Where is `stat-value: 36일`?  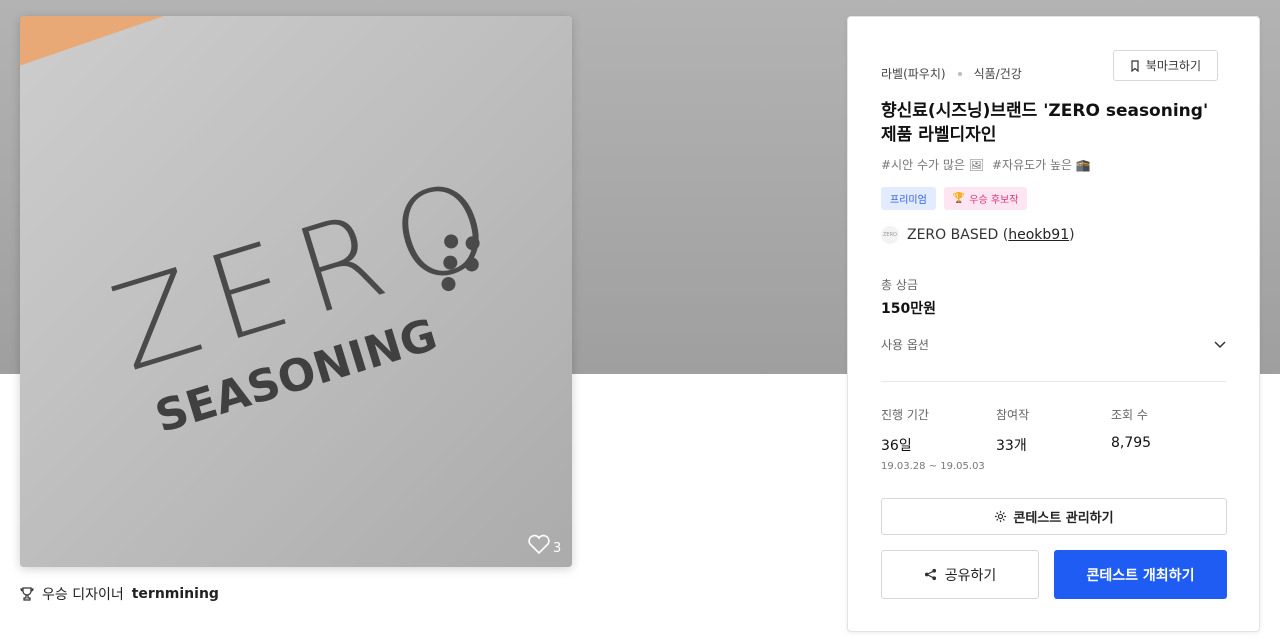 stat-value: 36일 is located at coordinates (896, 446).